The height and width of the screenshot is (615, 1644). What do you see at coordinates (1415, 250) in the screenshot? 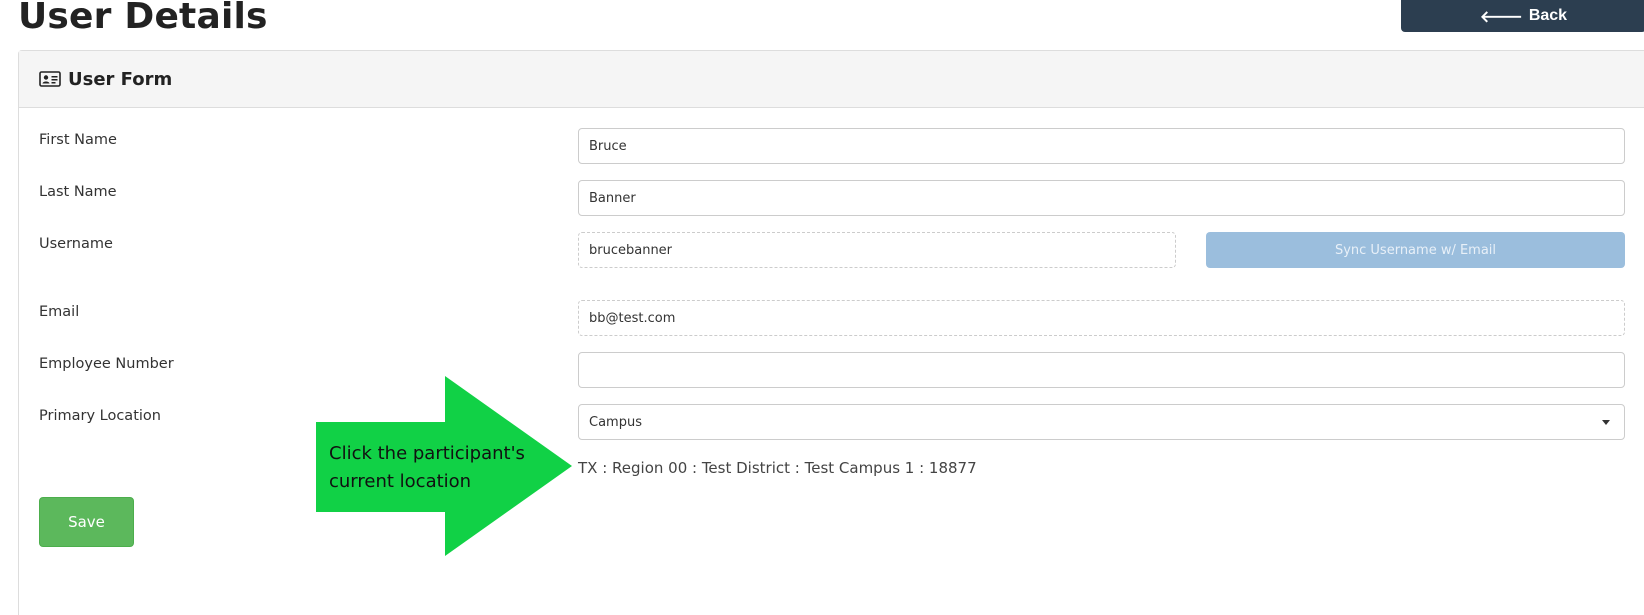
I see `sync-username-button: Sync Username w/ Email` at bounding box center [1415, 250].